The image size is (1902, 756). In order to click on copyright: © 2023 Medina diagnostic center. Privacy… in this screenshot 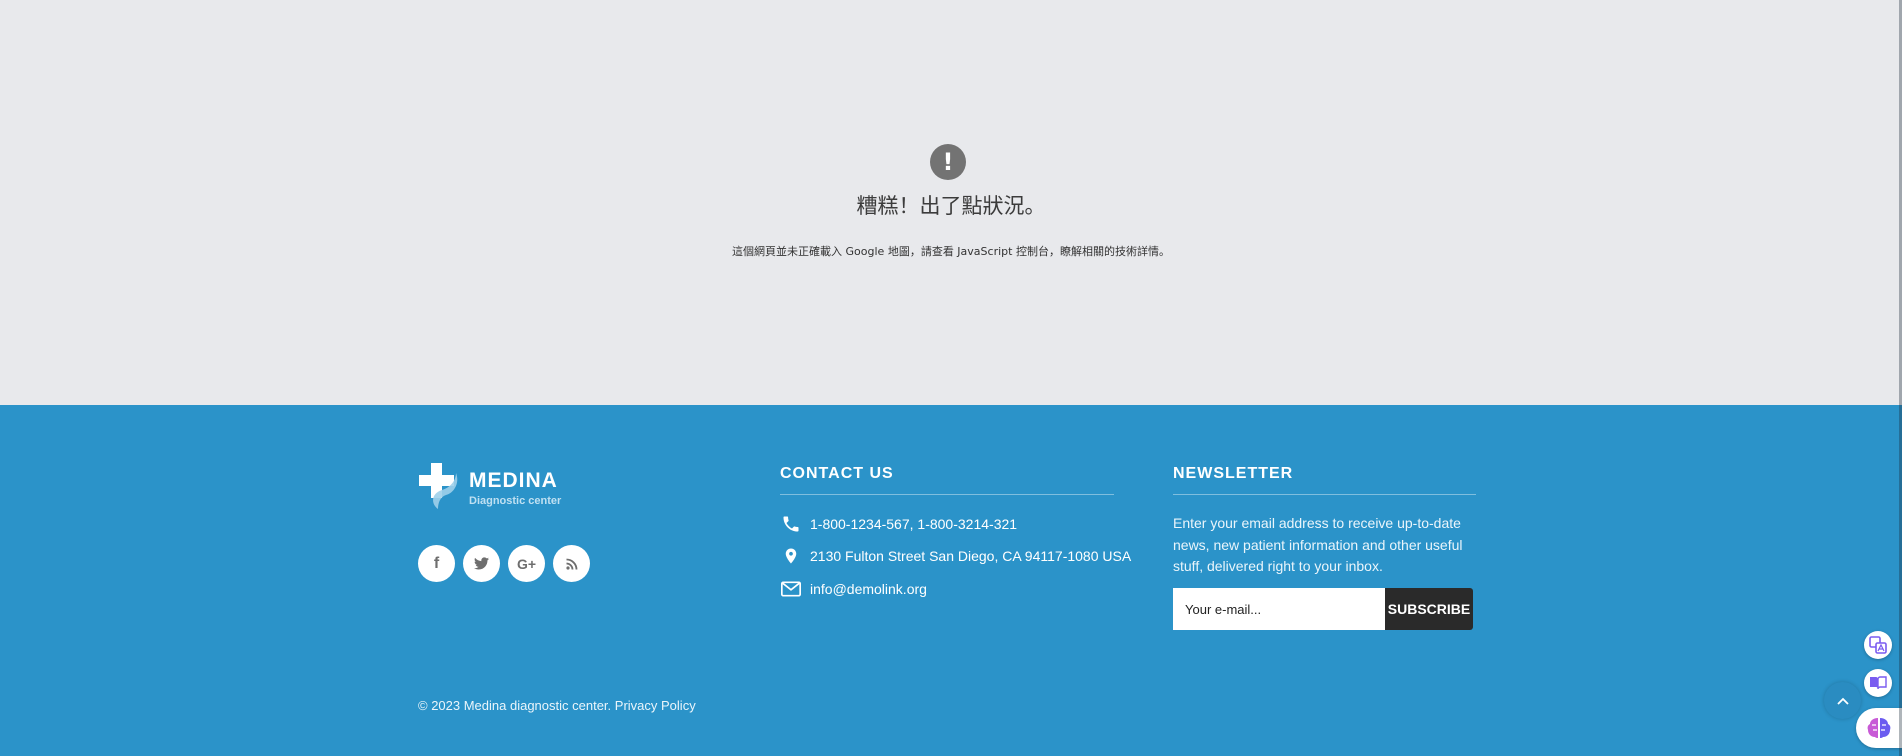, I will do `click(557, 705)`.